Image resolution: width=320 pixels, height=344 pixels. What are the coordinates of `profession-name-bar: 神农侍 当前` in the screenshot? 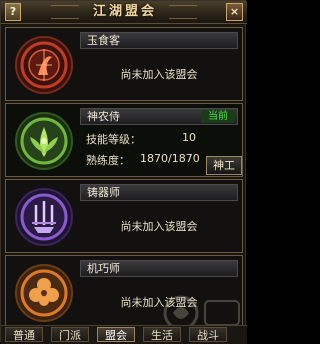 It's located at (159, 116).